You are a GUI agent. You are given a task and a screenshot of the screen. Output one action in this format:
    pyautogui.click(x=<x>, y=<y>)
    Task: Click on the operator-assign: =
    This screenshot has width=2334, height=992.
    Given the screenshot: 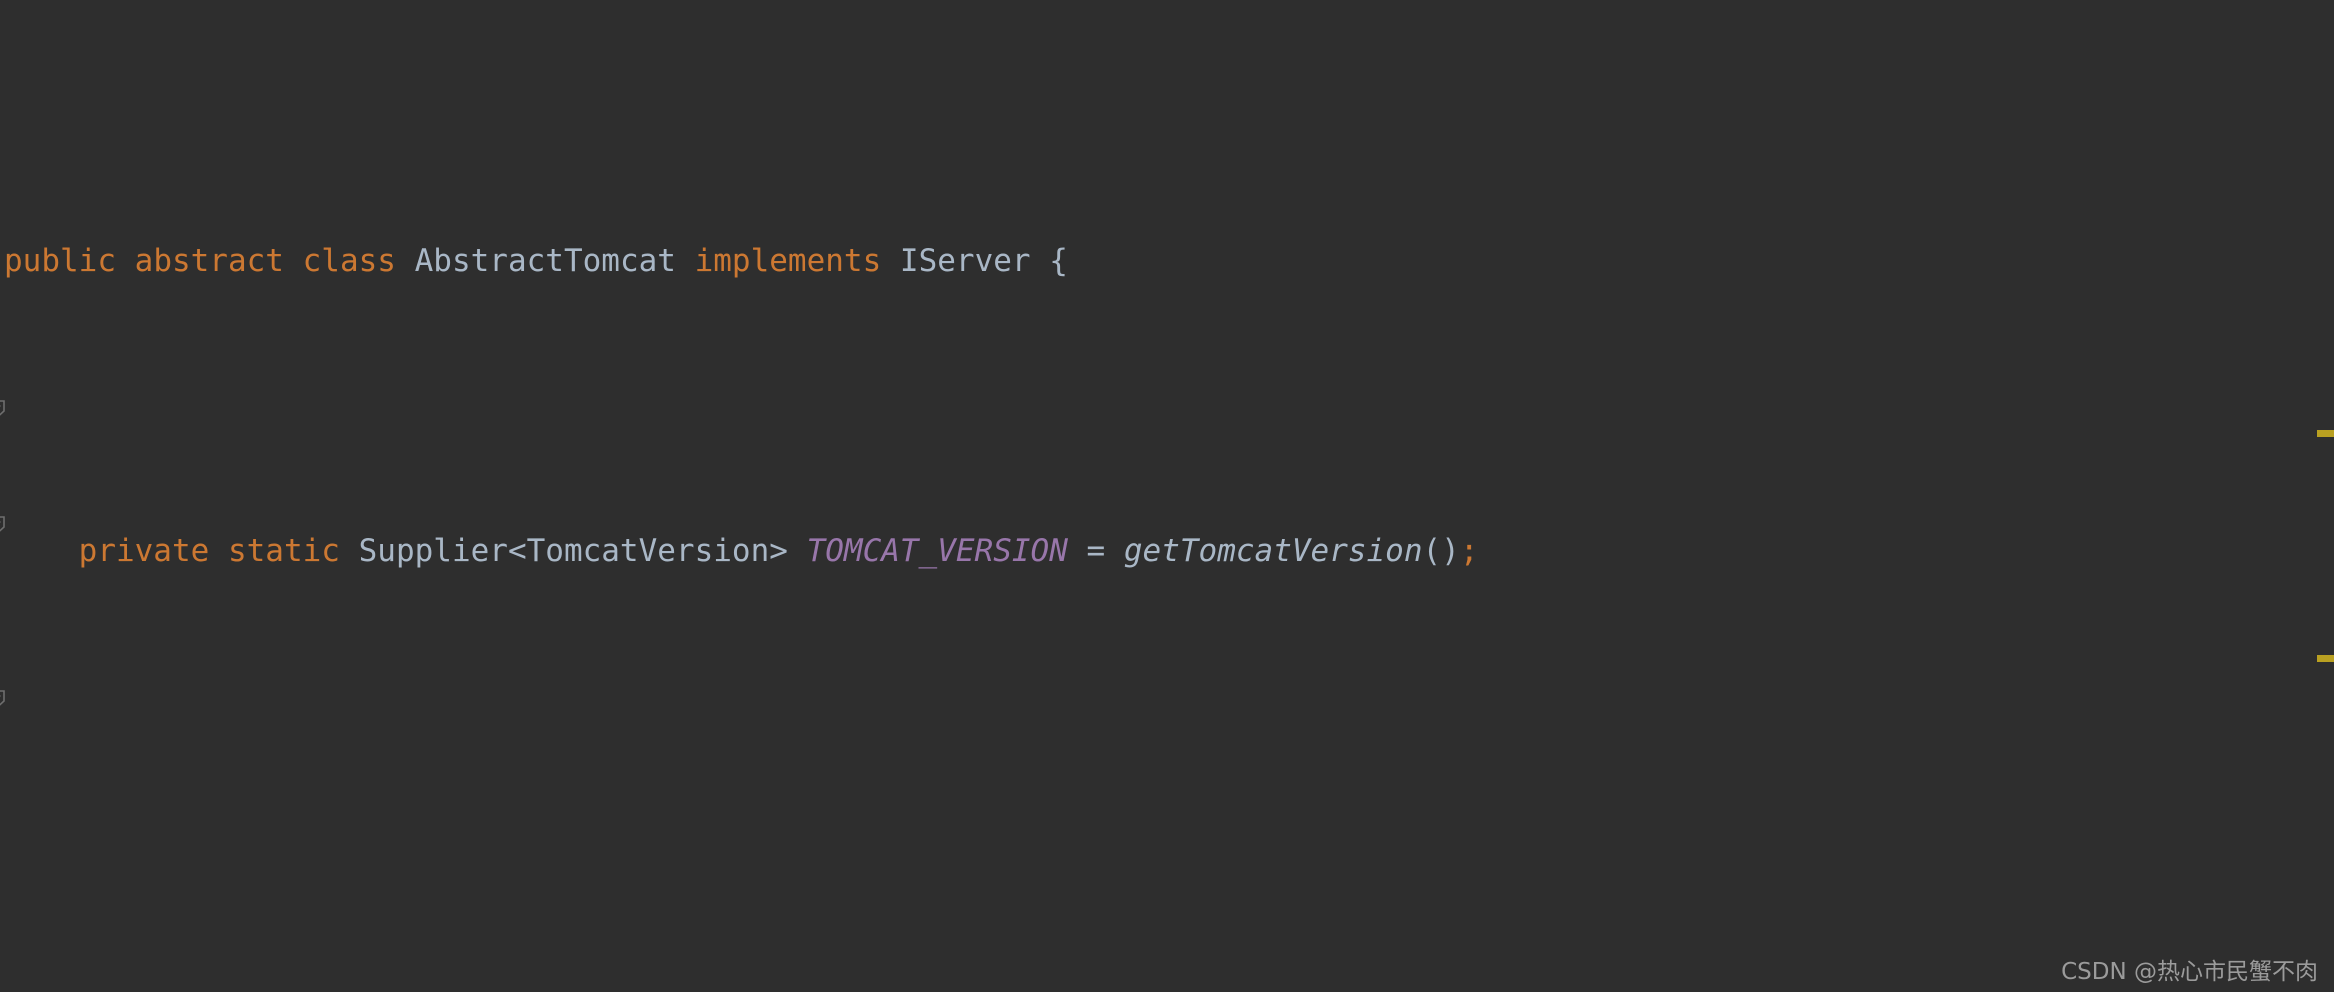 What is the action you would take?
    pyautogui.click(x=1096, y=551)
    